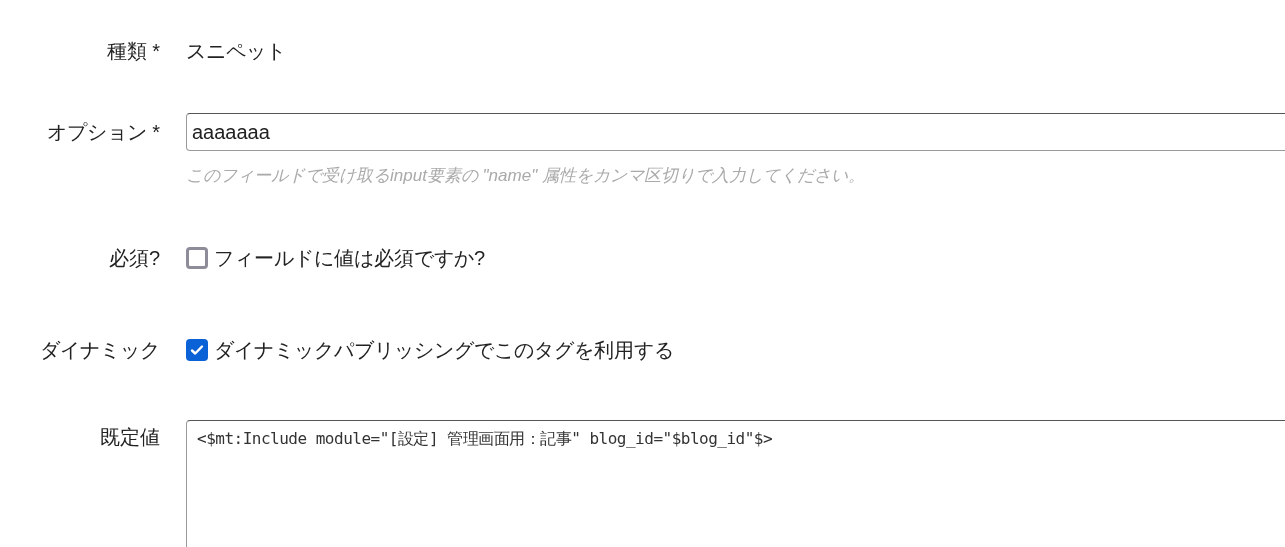 Image resolution: width=1285 pixels, height=547 pixels. Describe the element at coordinates (133, 51) in the screenshot. I see `field-label: 種類 *` at that location.